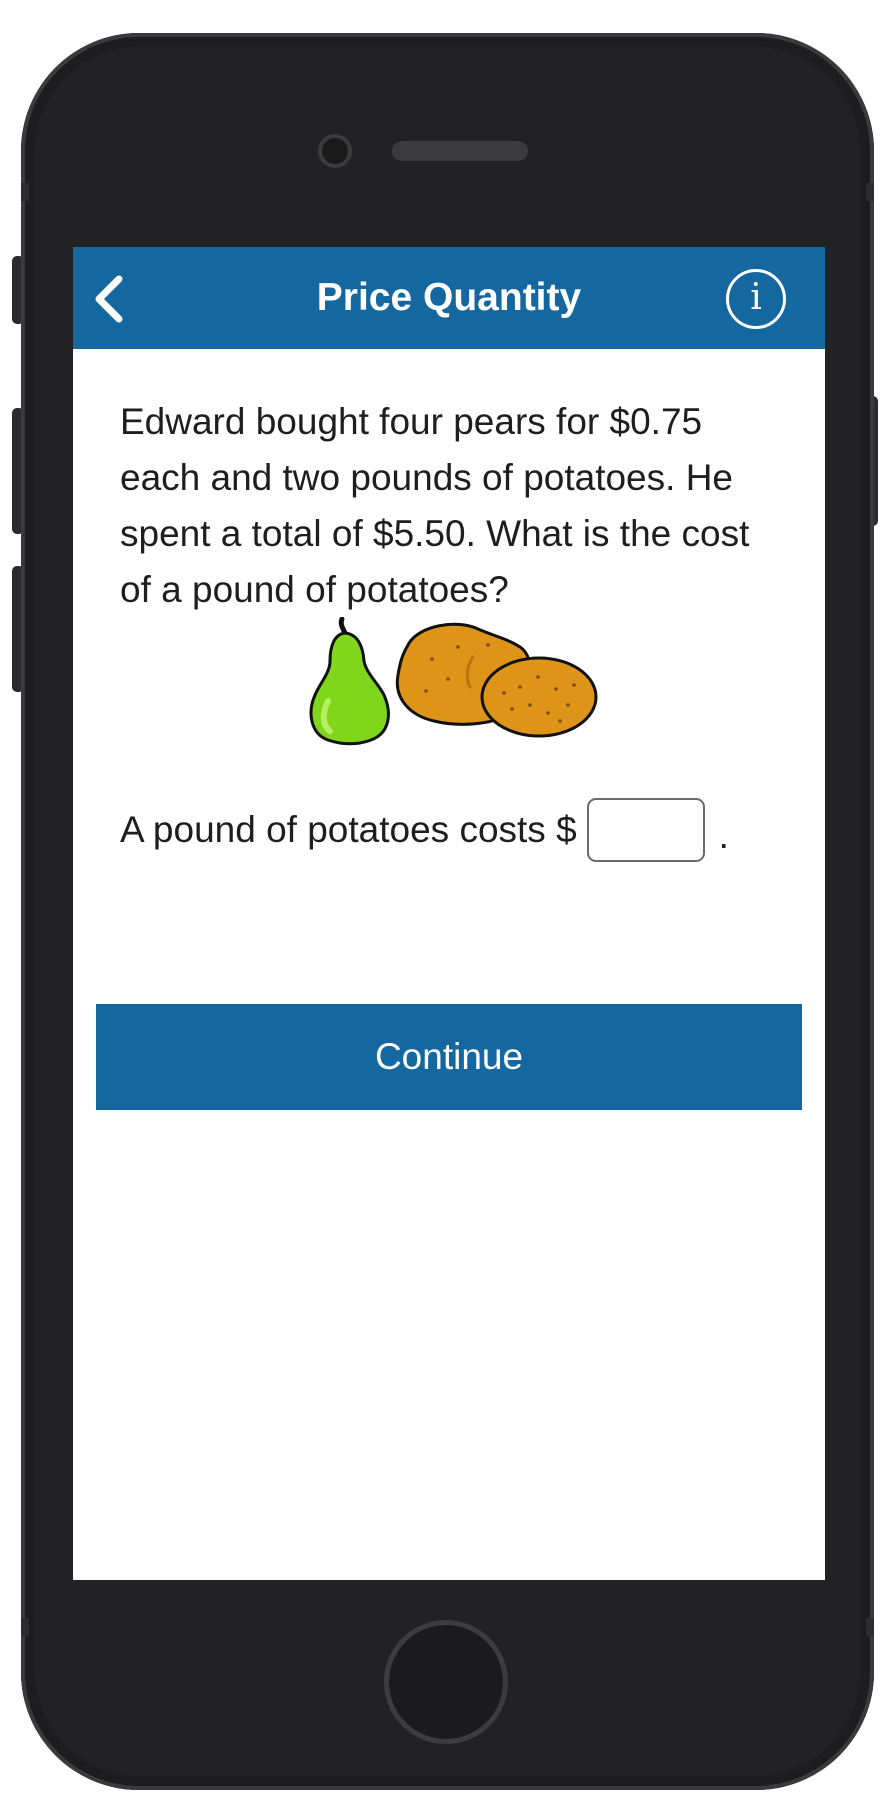  What do you see at coordinates (349, 681) in the screenshot?
I see `pear-icon` at bounding box center [349, 681].